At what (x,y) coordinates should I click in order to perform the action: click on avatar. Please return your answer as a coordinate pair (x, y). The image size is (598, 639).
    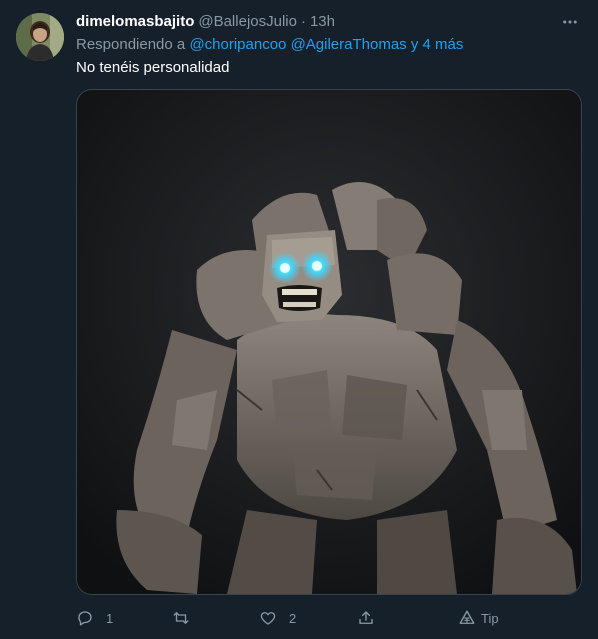
    Looking at the image, I should click on (40, 37).